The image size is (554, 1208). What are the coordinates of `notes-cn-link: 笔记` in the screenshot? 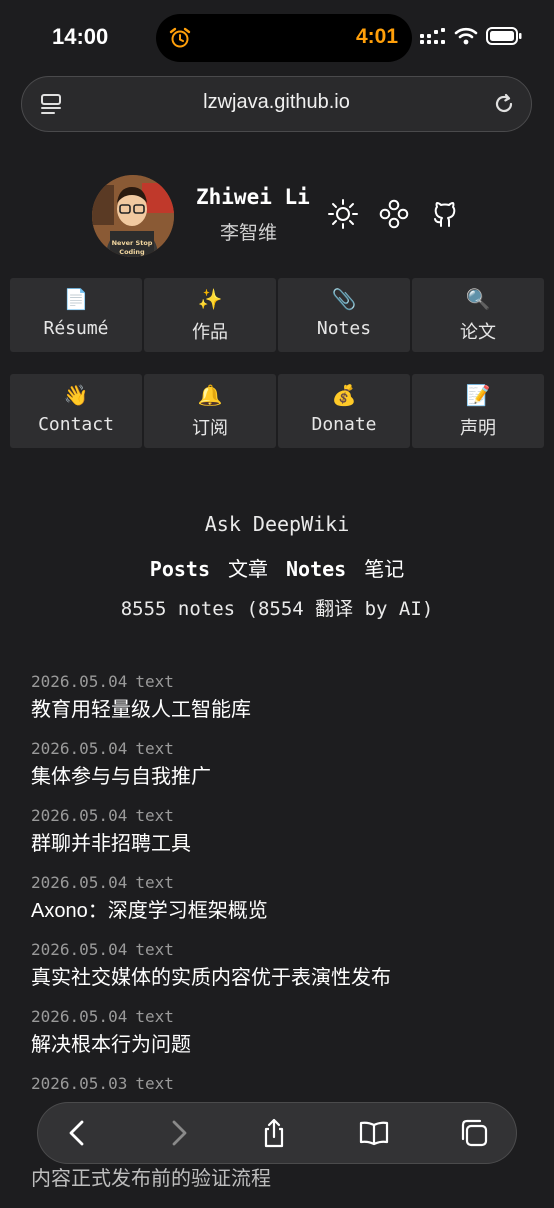 It's located at (384, 569).